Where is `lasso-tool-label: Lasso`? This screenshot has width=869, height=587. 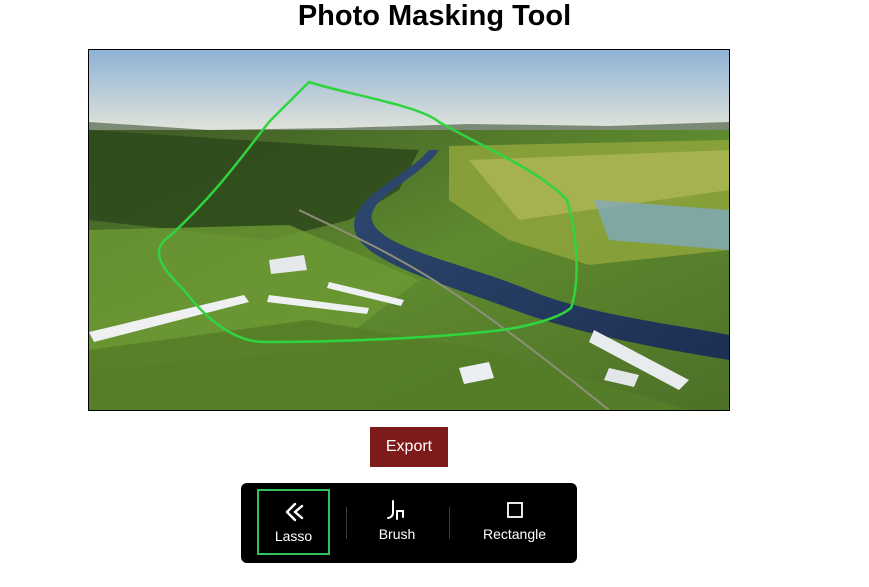 lasso-tool-label: Lasso is located at coordinates (293, 536).